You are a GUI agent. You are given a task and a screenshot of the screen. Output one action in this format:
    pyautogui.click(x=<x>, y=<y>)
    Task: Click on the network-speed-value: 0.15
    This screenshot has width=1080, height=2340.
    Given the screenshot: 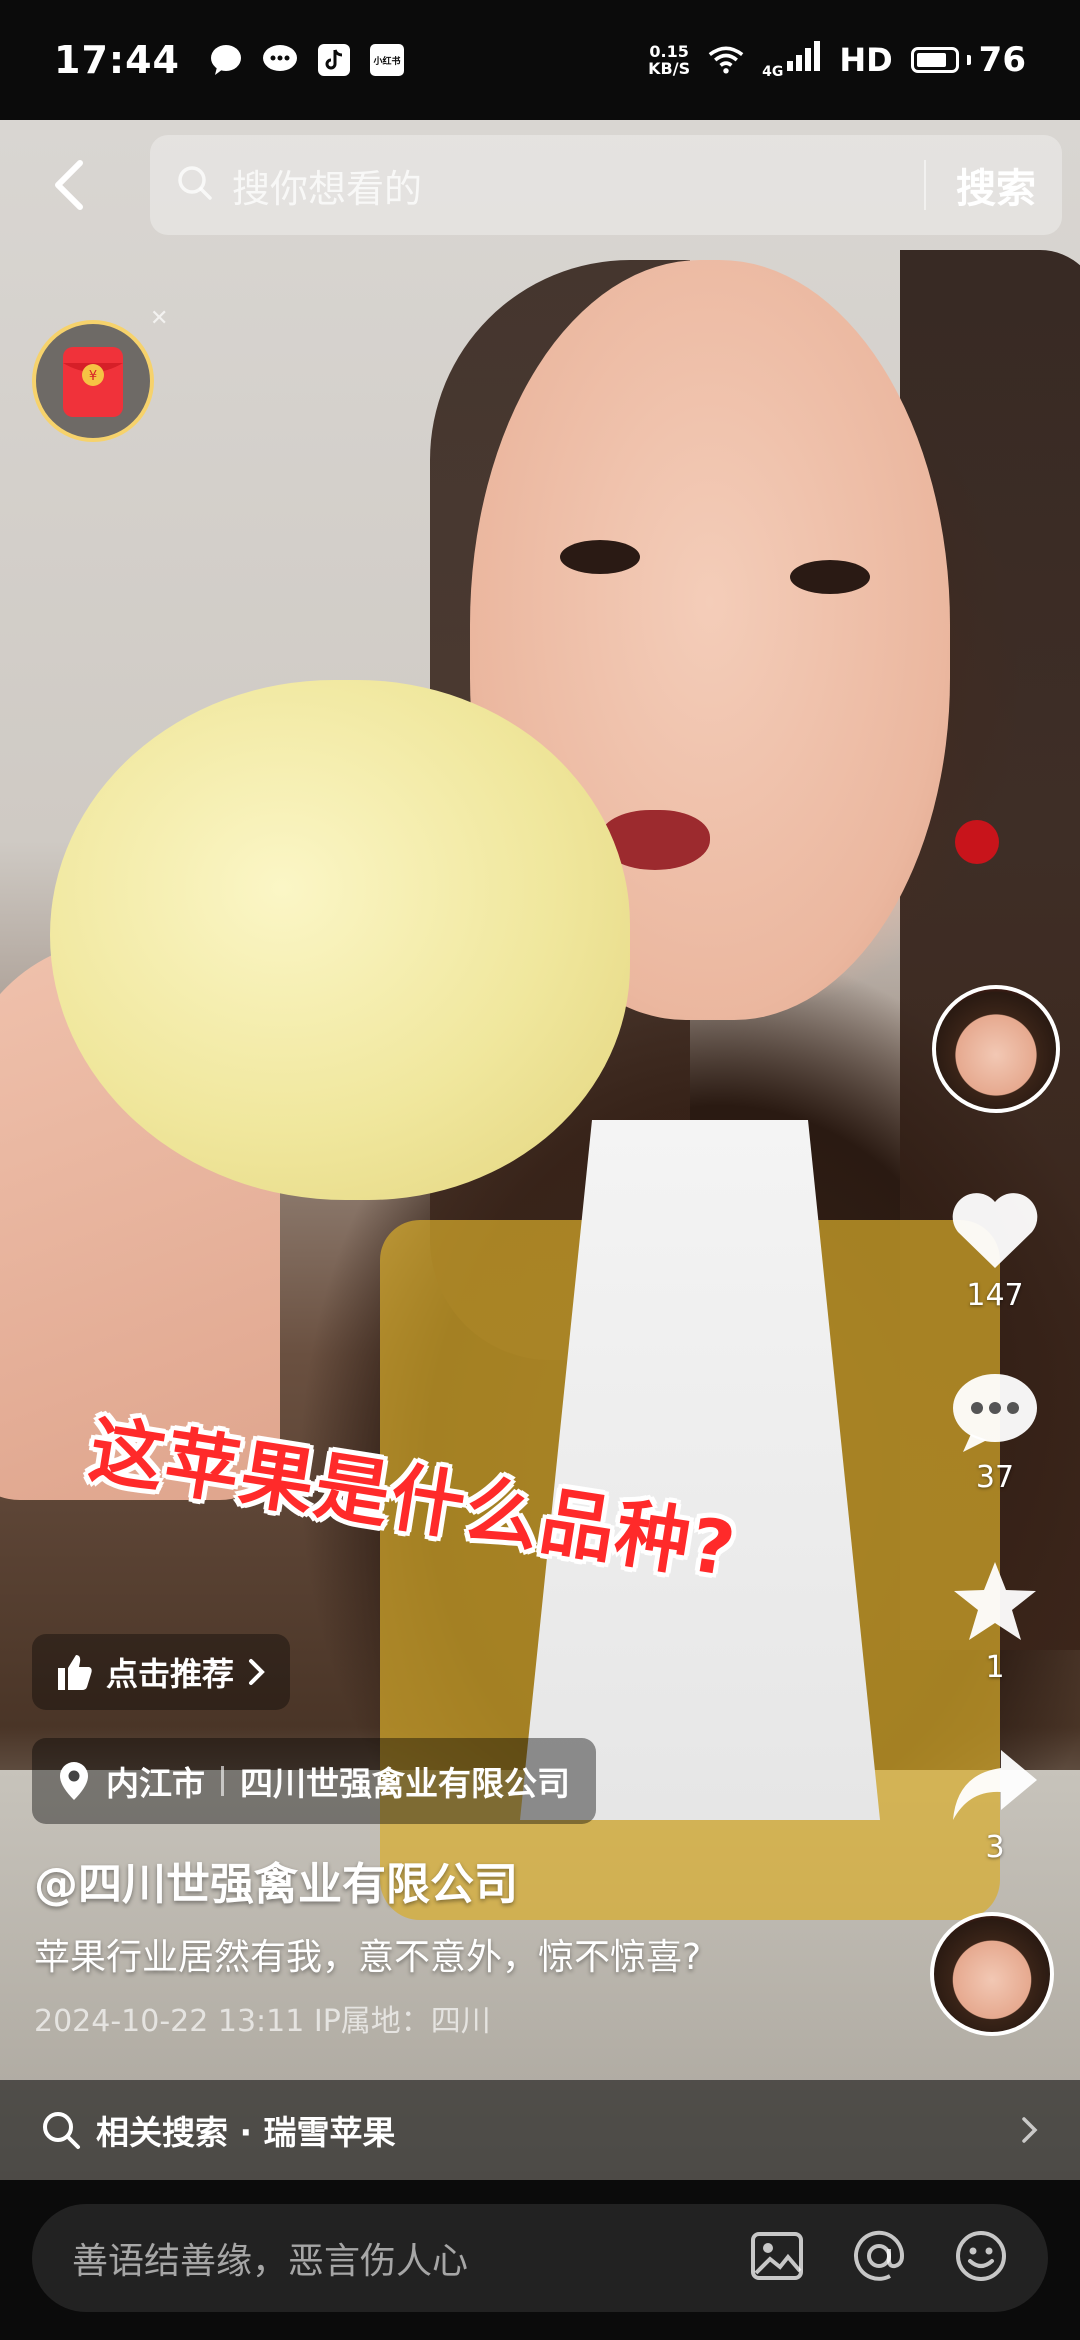 What is the action you would take?
    pyautogui.click(x=669, y=51)
    